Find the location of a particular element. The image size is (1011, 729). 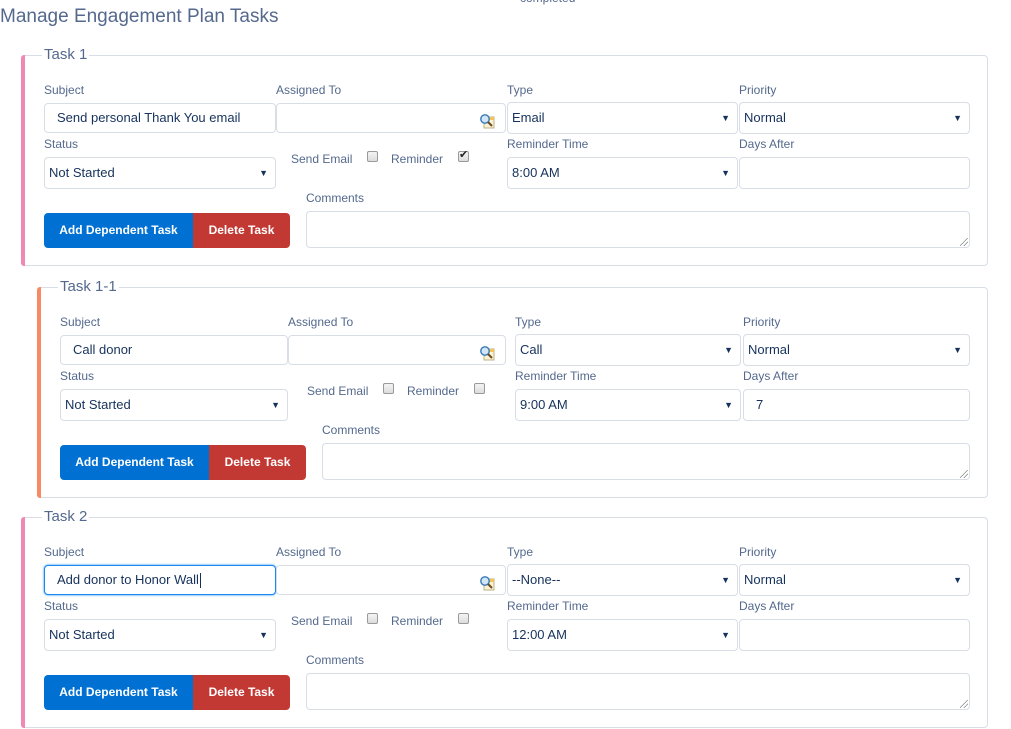

type-value: Email is located at coordinates (528, 117).